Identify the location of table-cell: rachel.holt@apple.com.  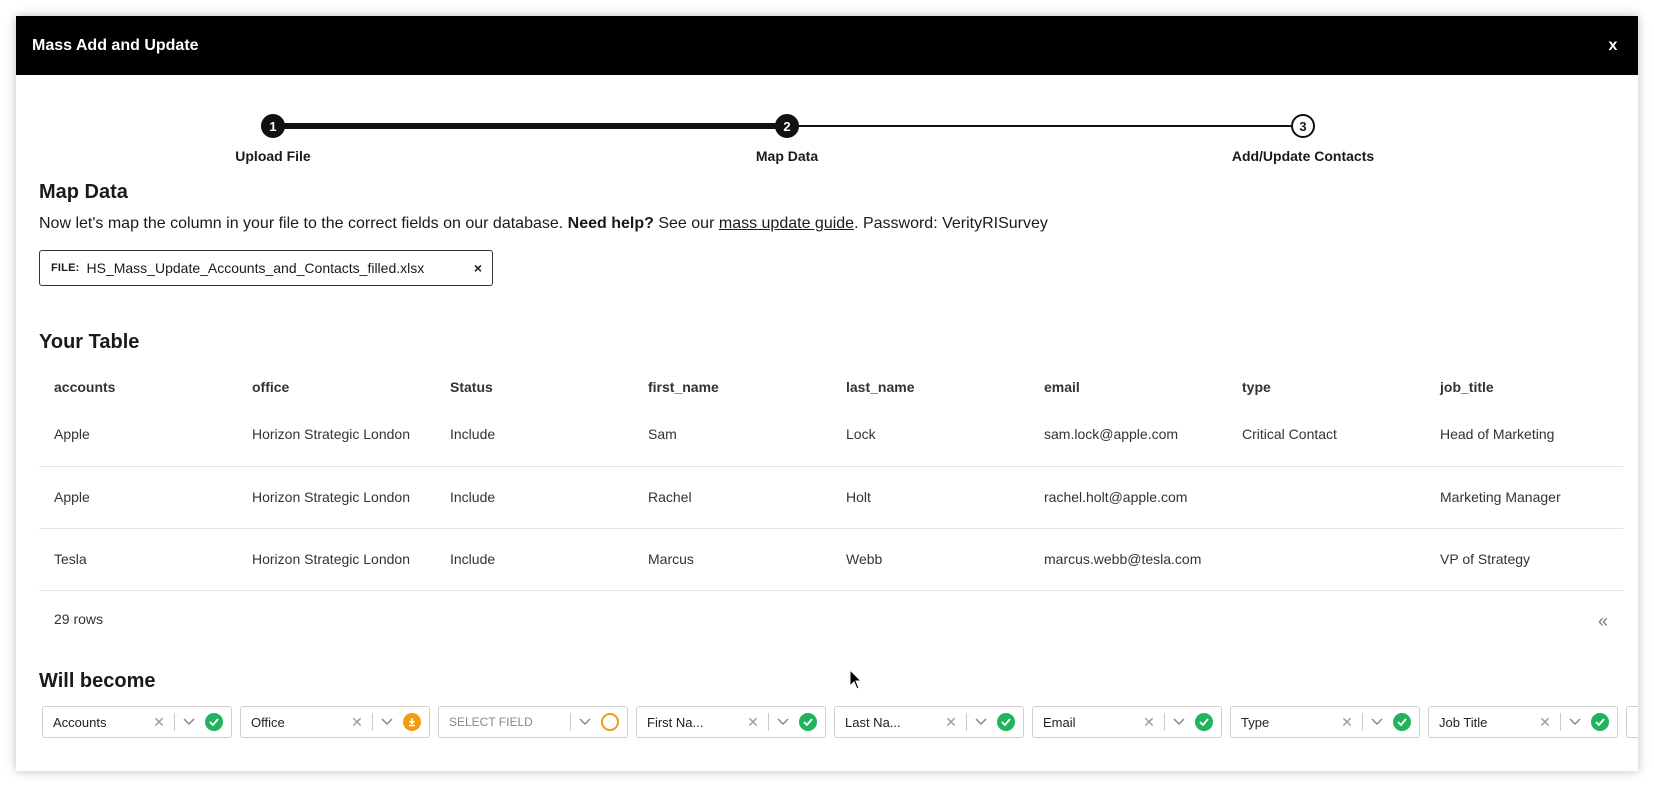
(1128, 497).